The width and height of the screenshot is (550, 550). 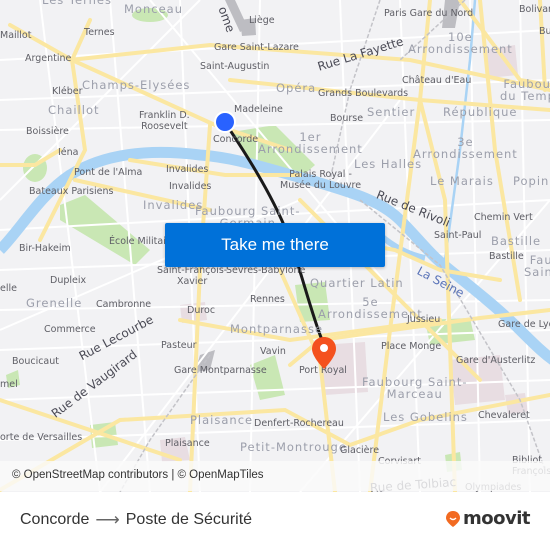 What do you see at coordinates (77, 3) in the screenshot?
I see `district-label: Les Ternes` at bounding box center [77, 3].